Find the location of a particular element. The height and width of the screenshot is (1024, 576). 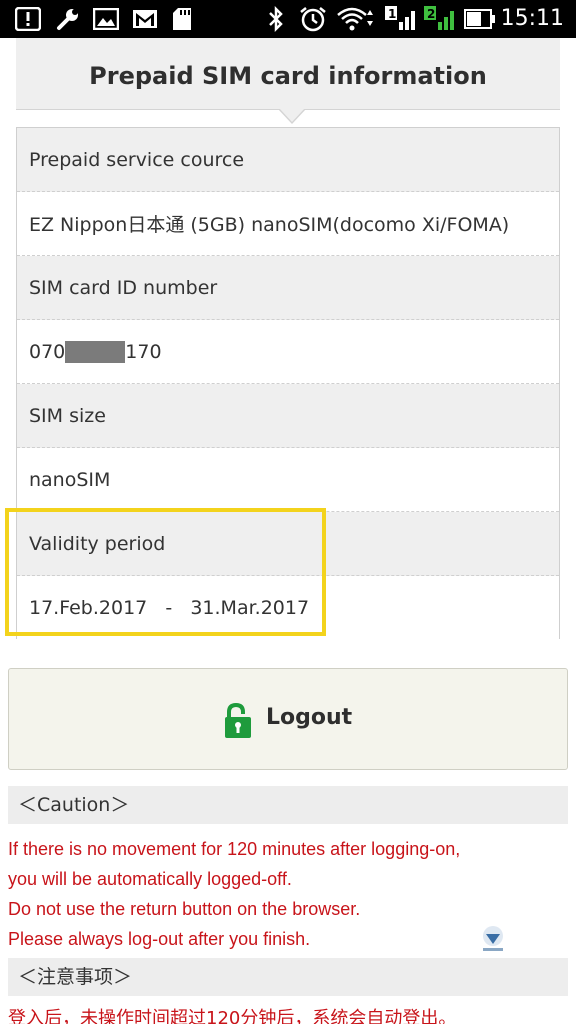

wrench-icon is located at coordinates (68, 19).